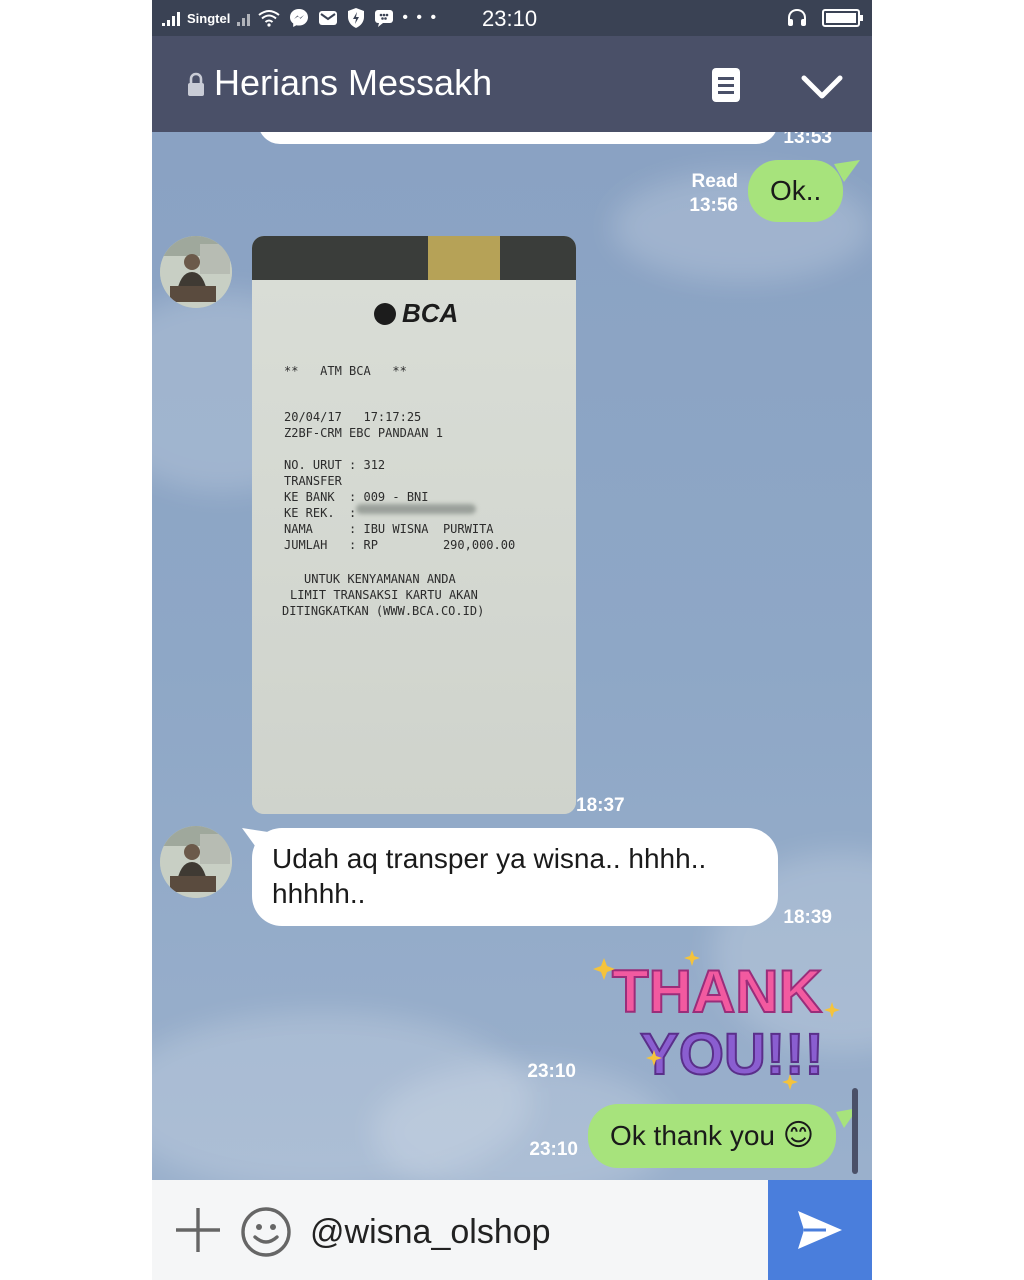 The image size is (1024, 1280). I want to click on redacted-account, so click(416, 509).